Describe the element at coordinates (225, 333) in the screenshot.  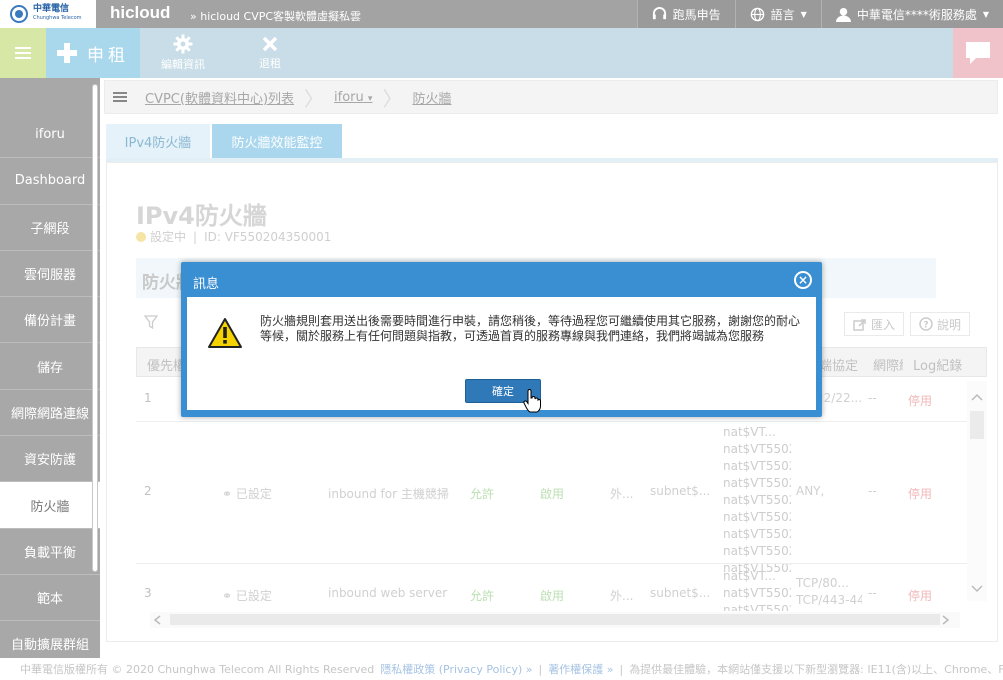
I see `warning-icon` at that location.